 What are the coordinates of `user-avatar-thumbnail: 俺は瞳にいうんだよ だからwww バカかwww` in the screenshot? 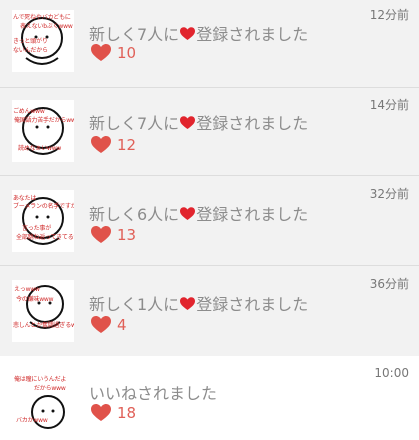 It's located at (43, 401).